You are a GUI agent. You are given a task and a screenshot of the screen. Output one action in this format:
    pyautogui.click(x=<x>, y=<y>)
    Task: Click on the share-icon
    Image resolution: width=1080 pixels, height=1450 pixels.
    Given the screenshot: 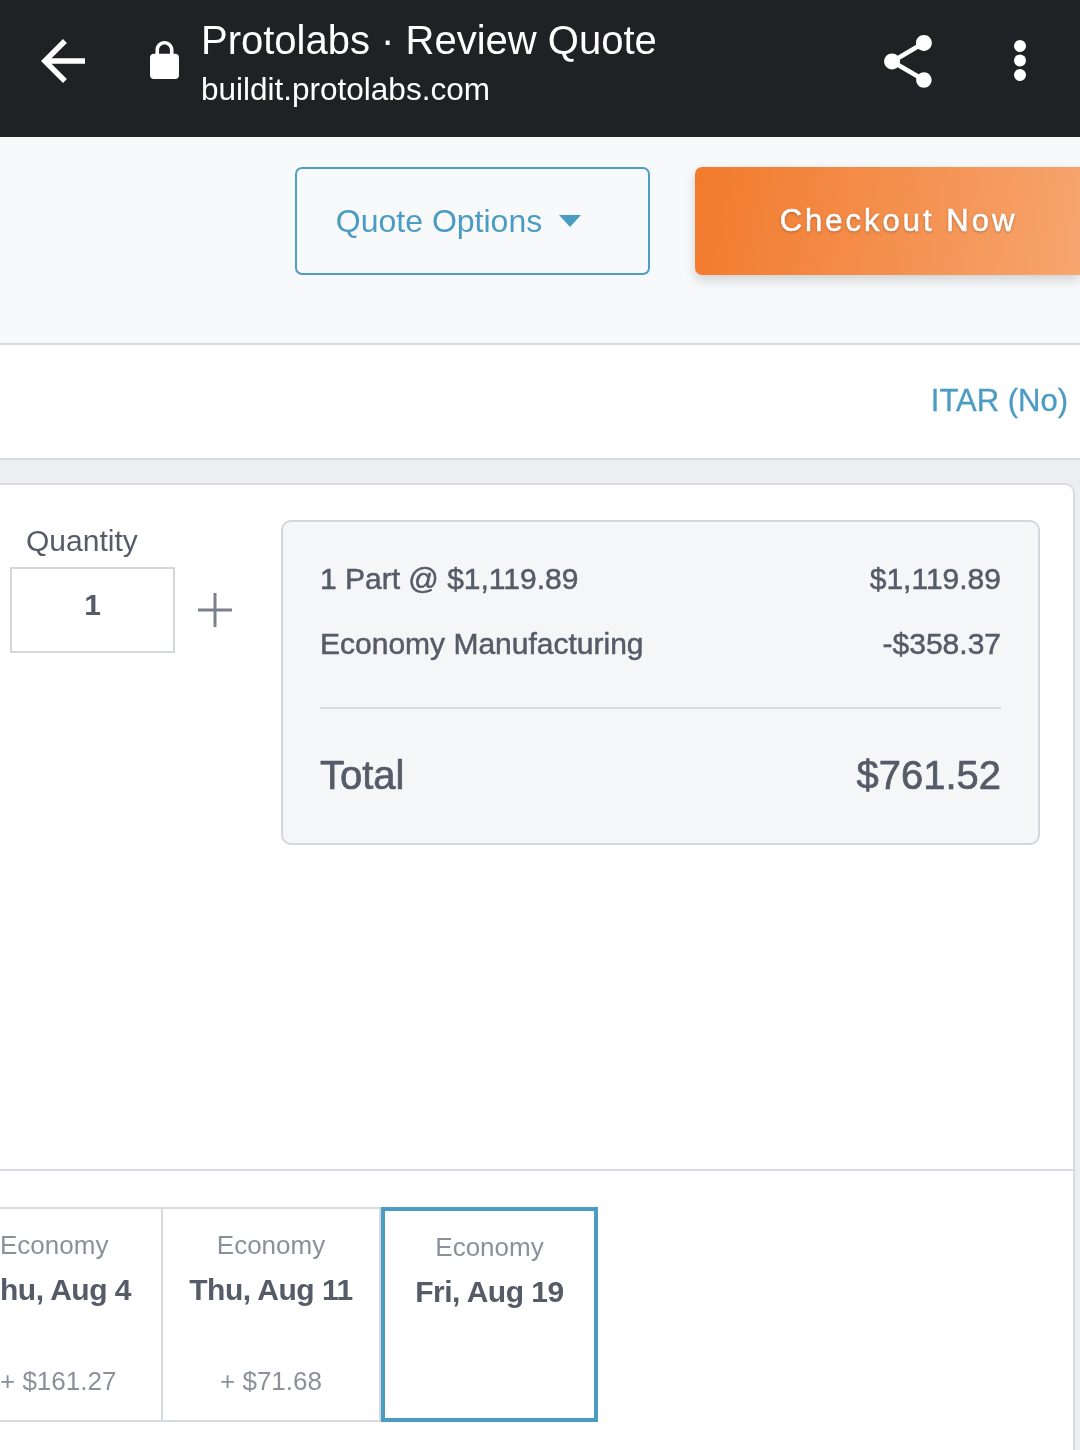 What is the action you would take?
    pyautogui.click(x=908, y=61)
    